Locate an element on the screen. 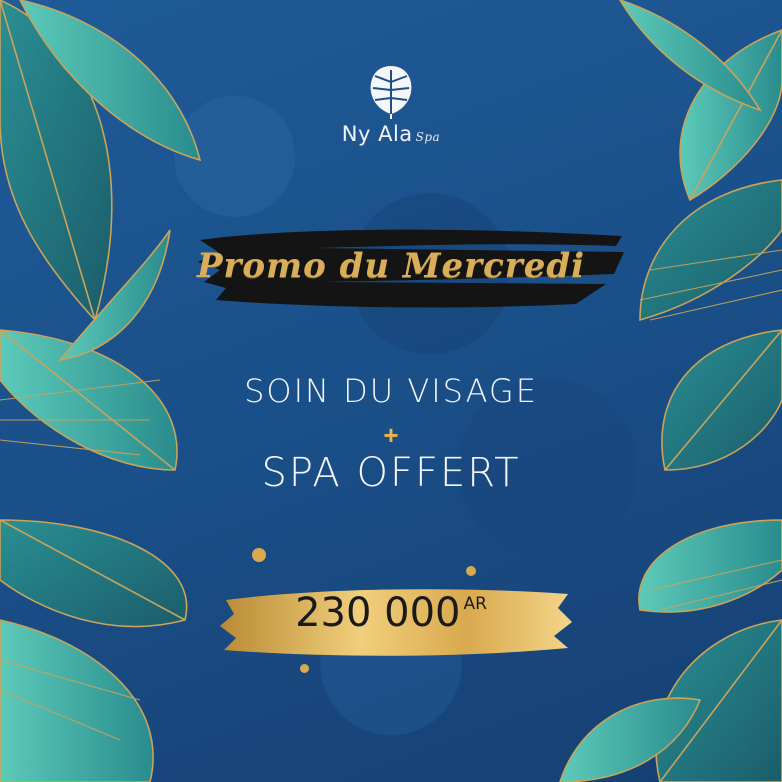 This screenshot has width=782, height=782. brand-name: Ny Ala Spa is located at coordinates (391, 134).